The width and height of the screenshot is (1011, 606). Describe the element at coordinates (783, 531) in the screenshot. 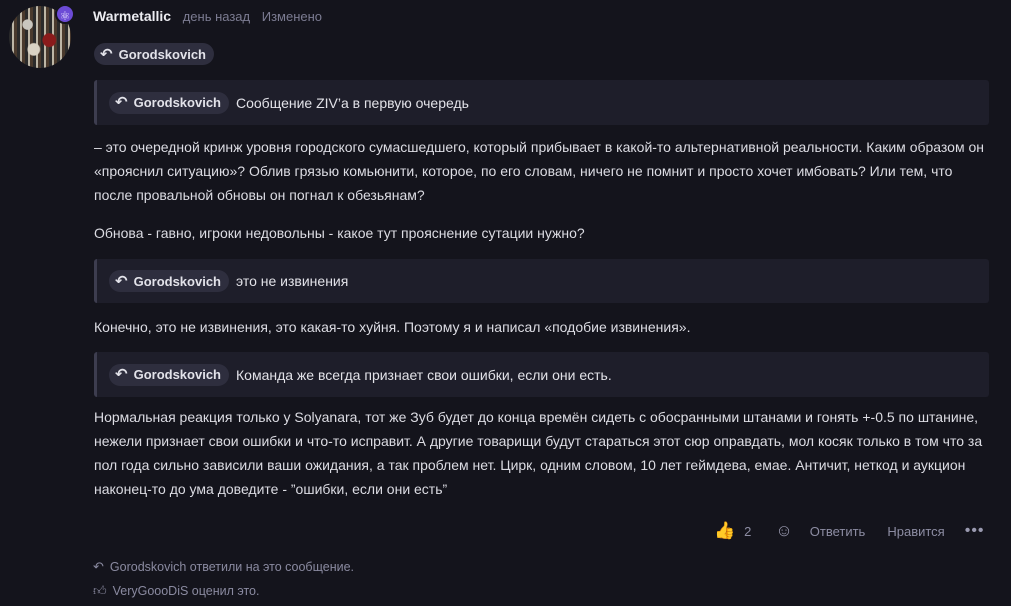

I see `add-reaction-icon: ☺` at that location.